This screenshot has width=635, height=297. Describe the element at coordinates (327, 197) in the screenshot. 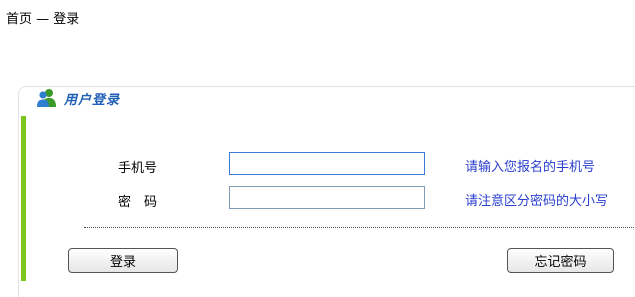

I see `password-input` at that location.